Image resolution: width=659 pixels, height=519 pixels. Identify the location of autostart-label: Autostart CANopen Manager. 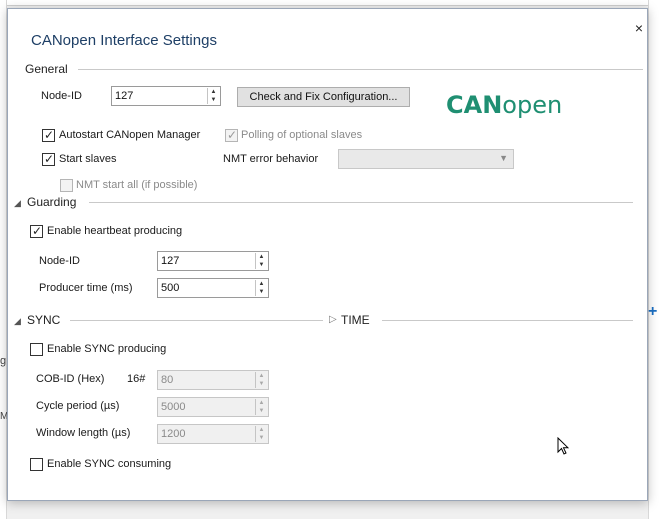
(130, 135).